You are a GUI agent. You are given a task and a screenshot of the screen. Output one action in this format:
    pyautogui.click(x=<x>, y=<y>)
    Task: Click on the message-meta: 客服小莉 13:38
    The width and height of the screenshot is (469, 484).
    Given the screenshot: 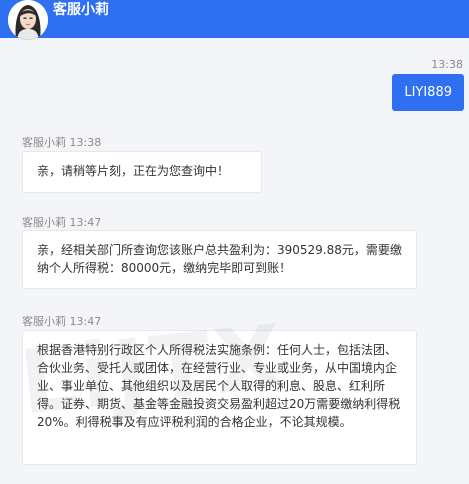 What is the action you would take?
    pyautogui.click(x=61, y=142)
    